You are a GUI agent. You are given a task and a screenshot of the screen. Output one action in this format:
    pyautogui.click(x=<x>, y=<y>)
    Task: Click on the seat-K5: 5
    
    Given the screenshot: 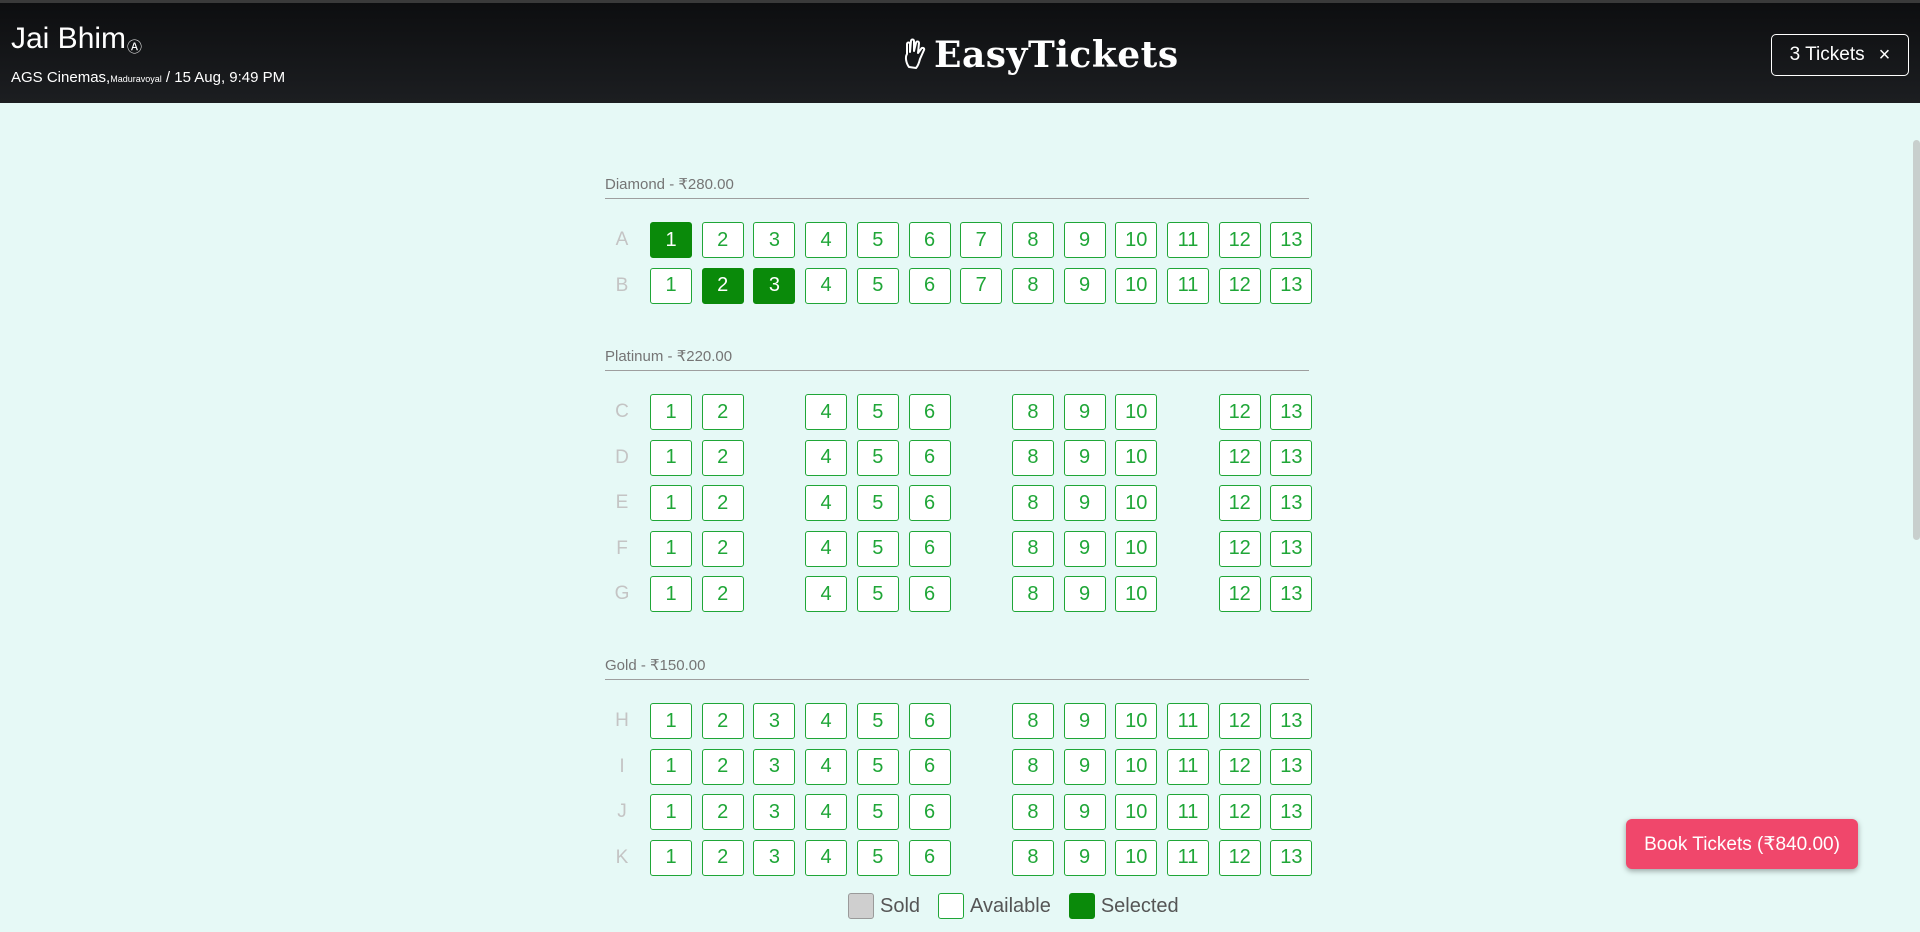 What is the action you would take?
    pyautogui.click(x=877, y=857)
    